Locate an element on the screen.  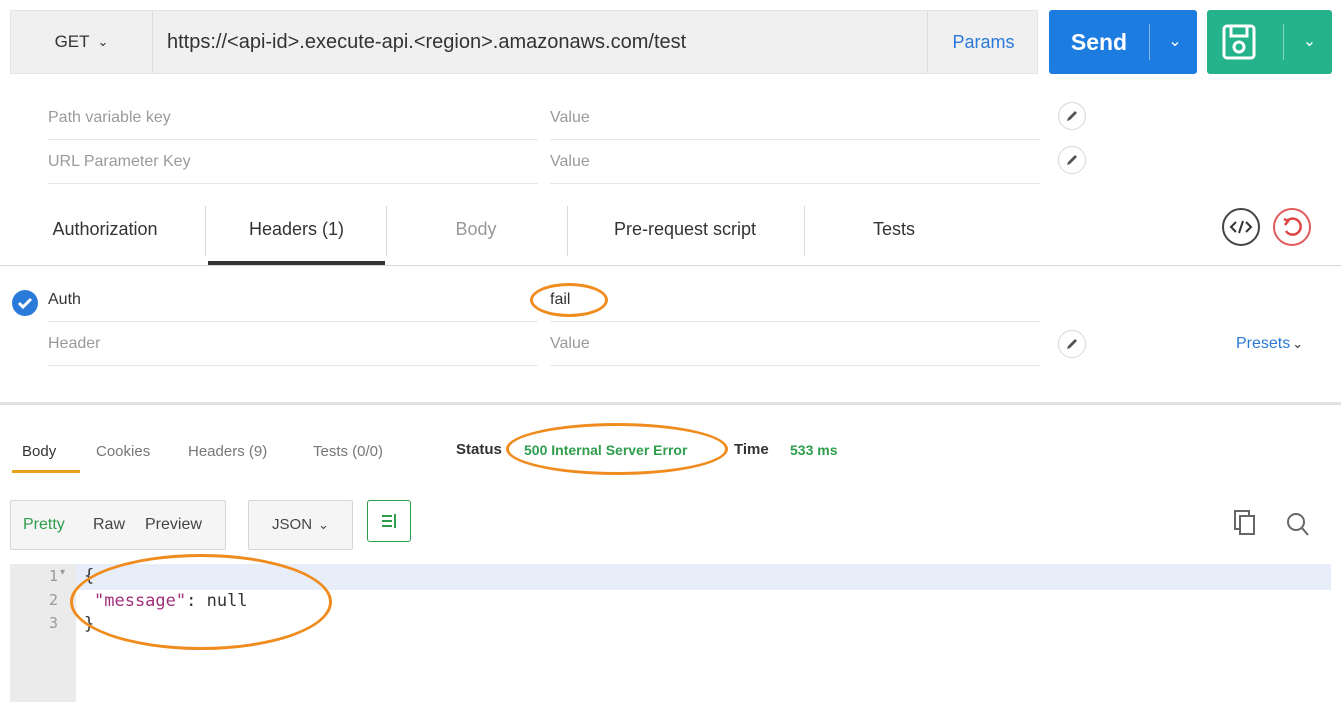
search-icon is located at coordinates (1298, 524).